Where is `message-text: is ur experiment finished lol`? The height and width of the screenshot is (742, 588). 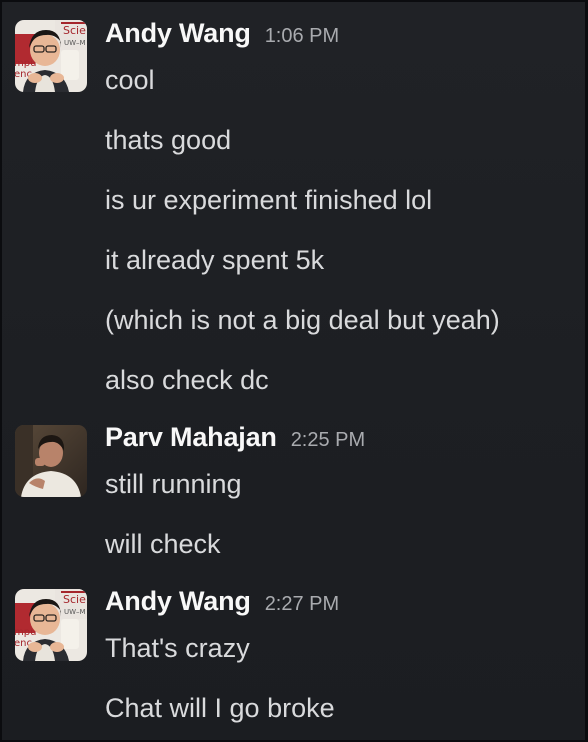
message-text: is ur experiment finished lol is located at coordinates (269, 200).